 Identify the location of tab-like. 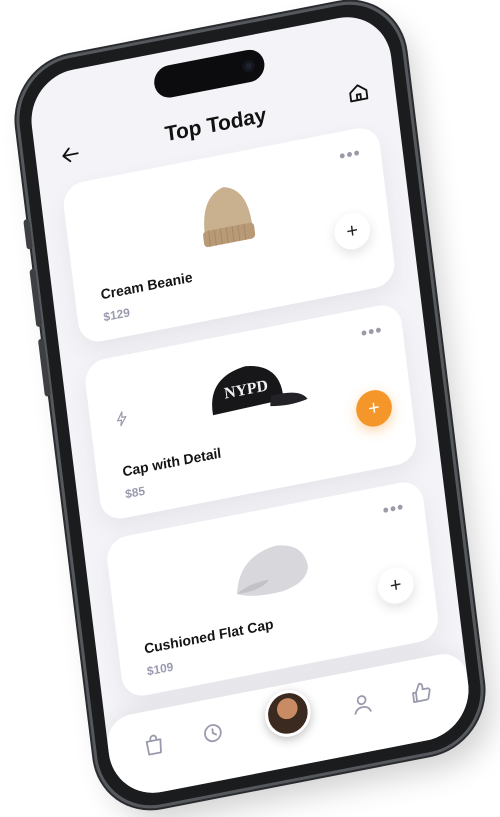
(422, 693).